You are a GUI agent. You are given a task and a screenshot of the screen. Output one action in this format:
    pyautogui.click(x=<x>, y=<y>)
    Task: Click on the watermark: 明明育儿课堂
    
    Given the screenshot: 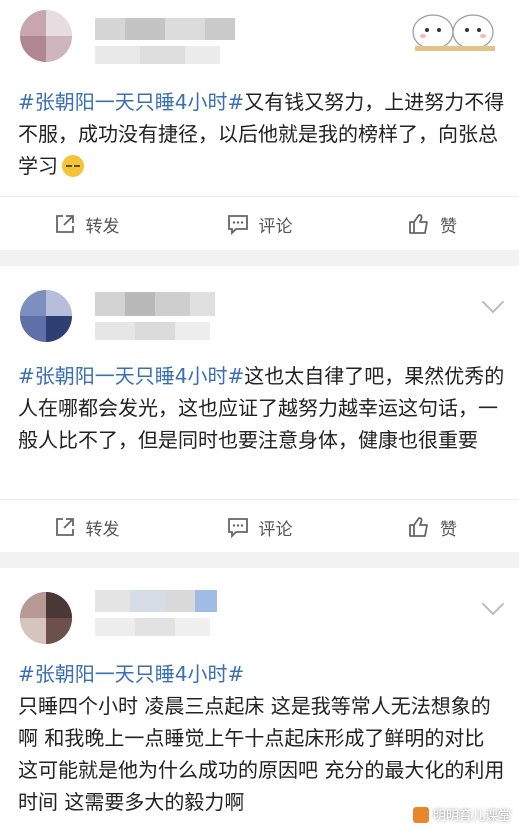 What is the action you would take?
    pyautogui.click(x=461, y=814)
    